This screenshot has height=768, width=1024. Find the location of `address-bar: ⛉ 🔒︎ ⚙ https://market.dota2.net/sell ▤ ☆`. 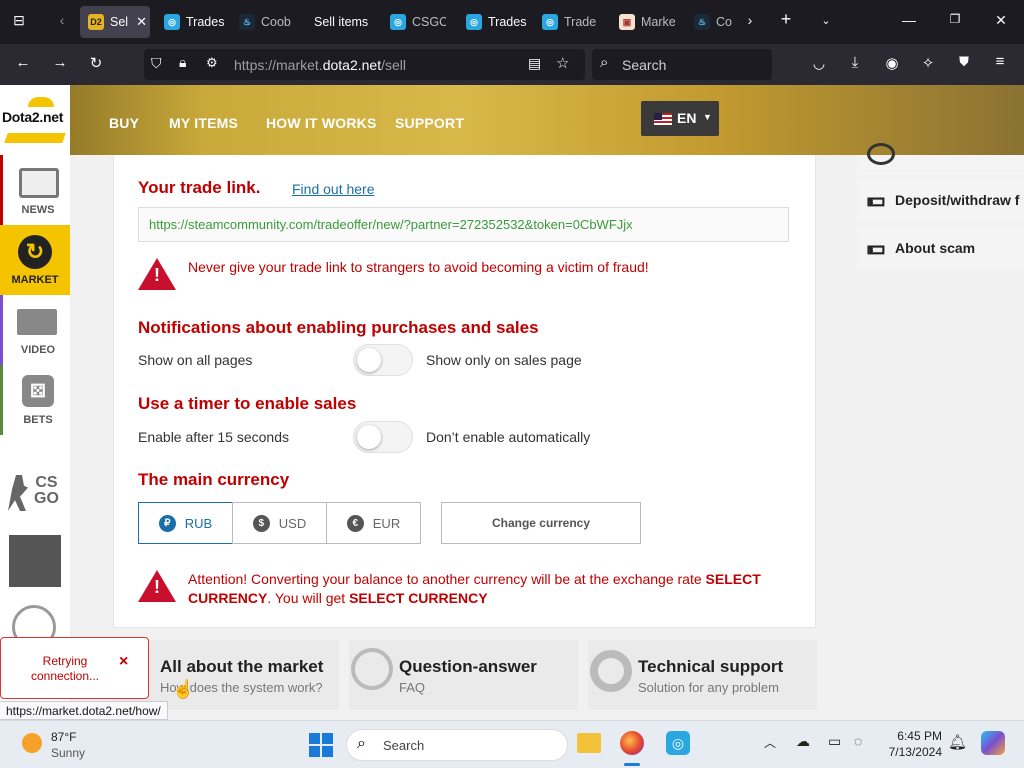

address-bar: ⛉ 🔒︎ ⚙ https://market.dota2.net/sell ▤ ☆ is located at coordinates (364, 64).